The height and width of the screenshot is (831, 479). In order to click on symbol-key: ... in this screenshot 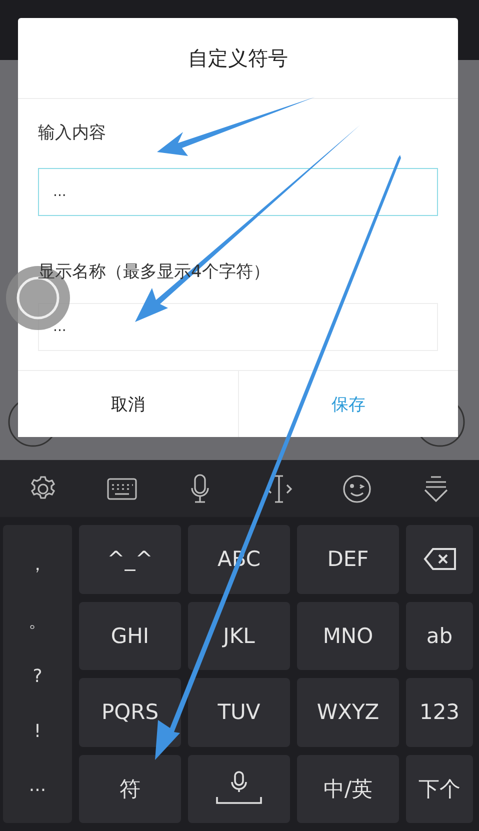, I will do `click(37, 785)`.